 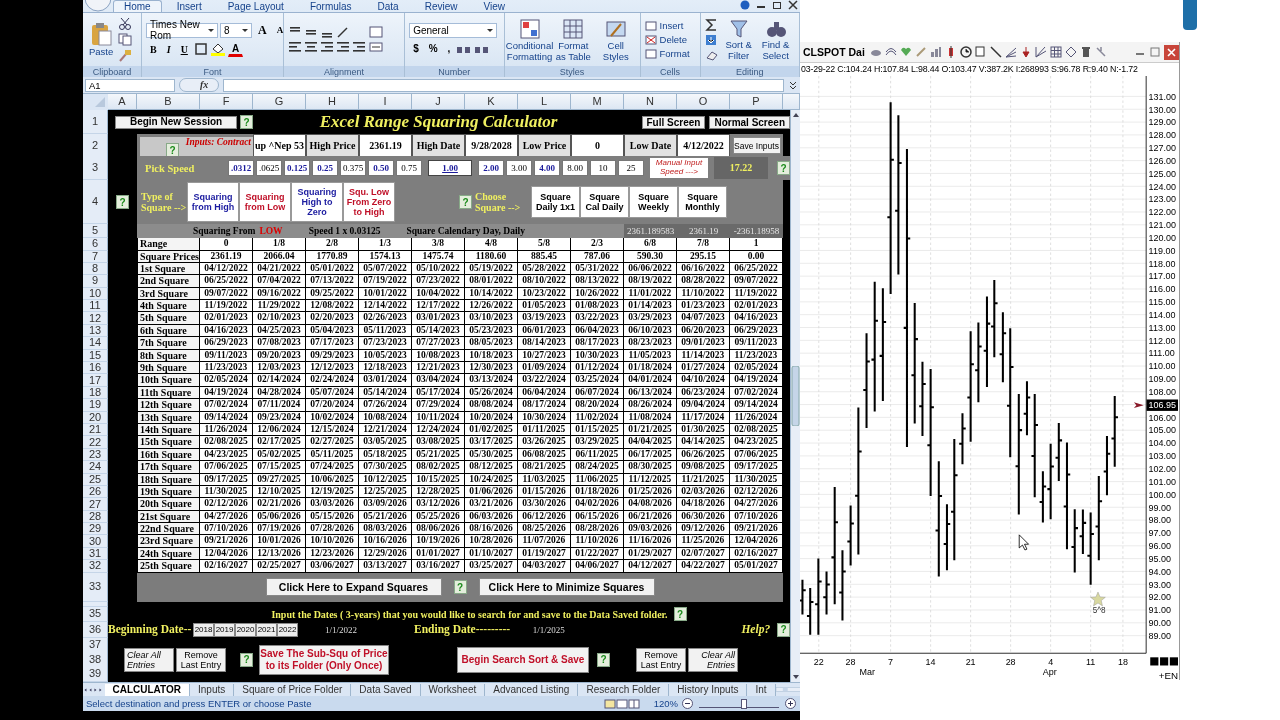 What do you see at coordinates (1025, 52) in the screenshot?
I see `down-arrow-icon` at bounding box center [1025, 52].